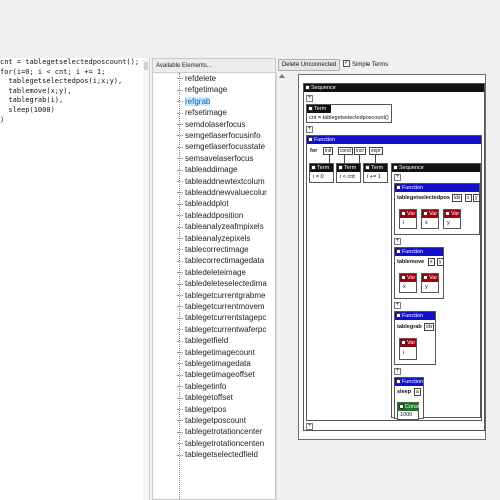 The width and height of the screenshot is (500, 500). I want to click on term-block: Term cnt = tablegetselectedposcount(), so click(349, 113).